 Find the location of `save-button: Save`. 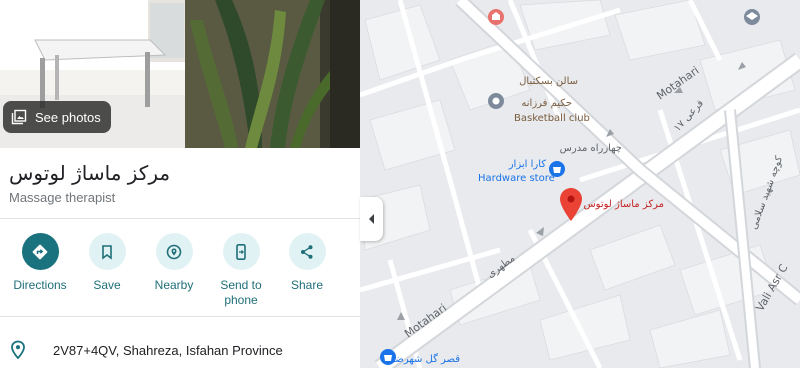

save-button: Save is located at coordinates (107, 261).